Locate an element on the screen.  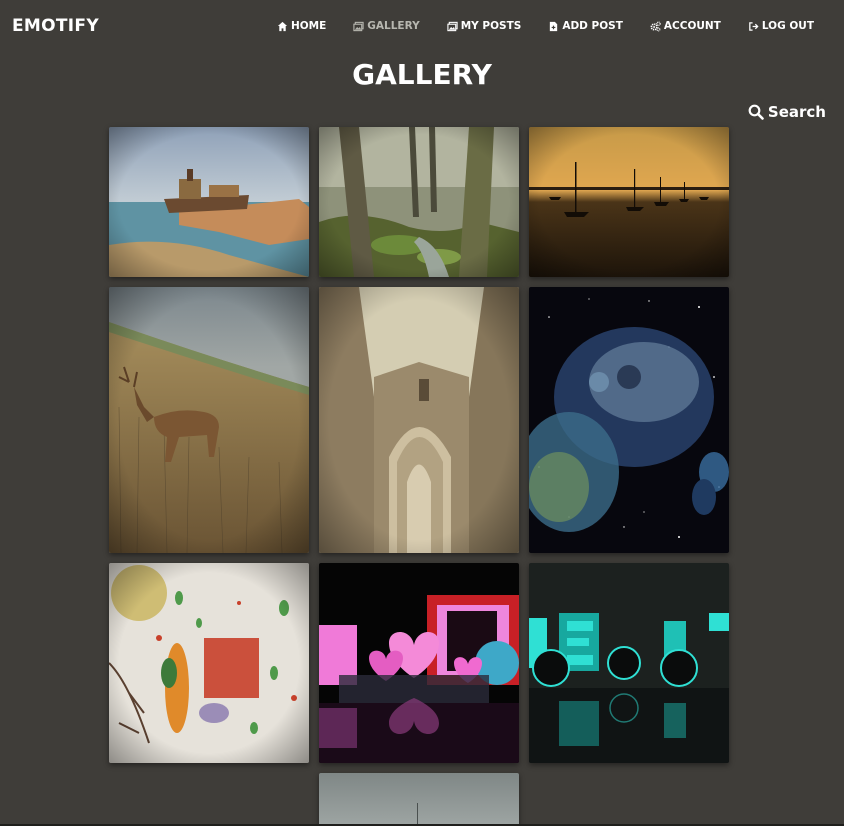
gallery-image-shipwreck is located at coordinates (209, 202).